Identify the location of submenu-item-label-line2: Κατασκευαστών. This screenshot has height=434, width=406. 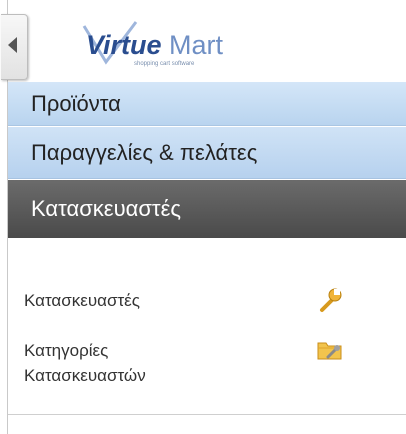
(85, 375).